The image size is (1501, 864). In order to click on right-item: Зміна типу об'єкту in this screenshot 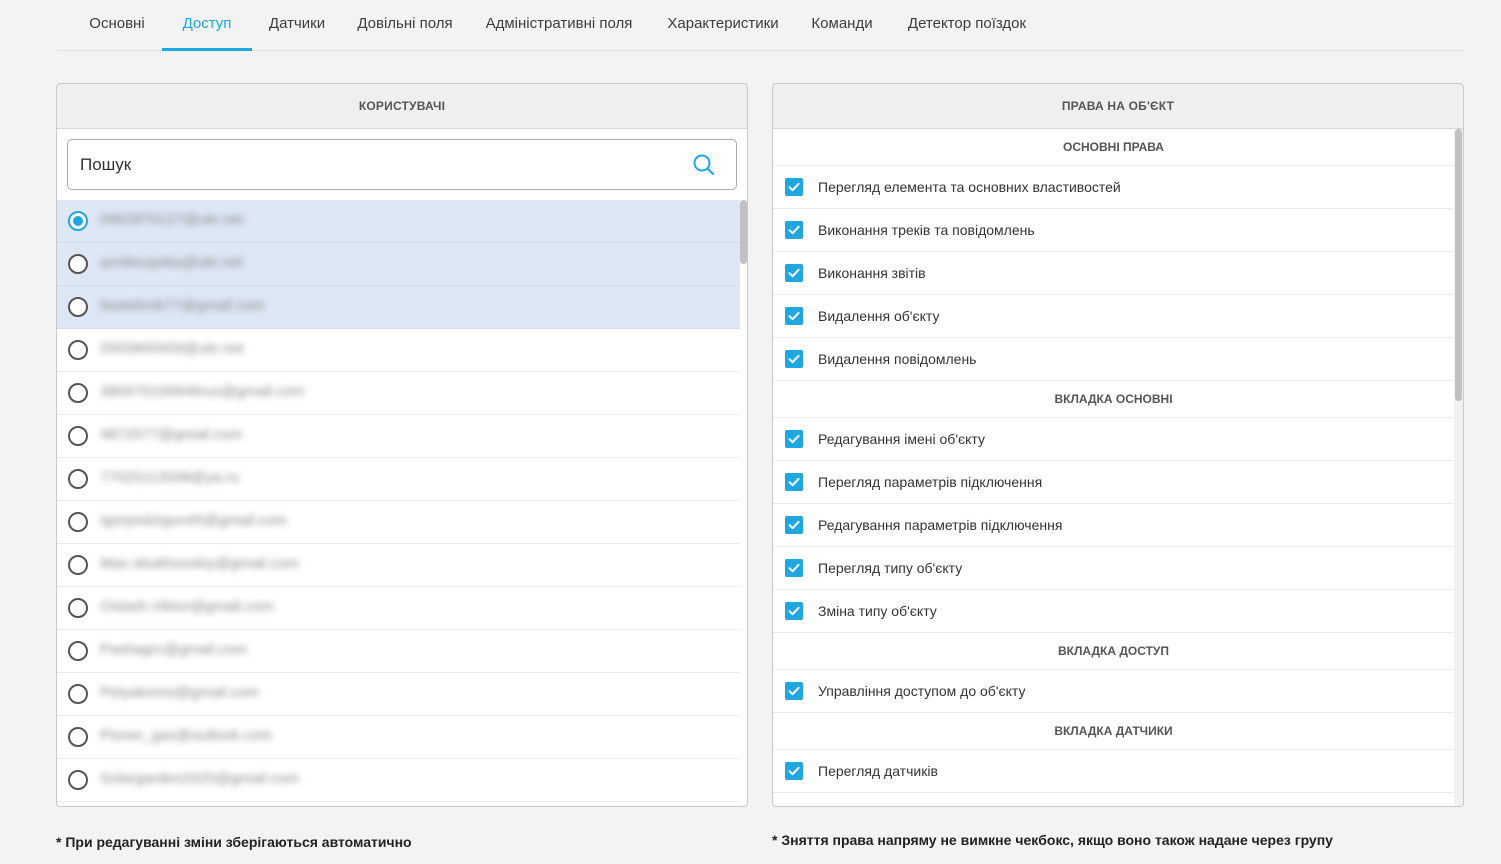, I will do `click(1113, 611)`.